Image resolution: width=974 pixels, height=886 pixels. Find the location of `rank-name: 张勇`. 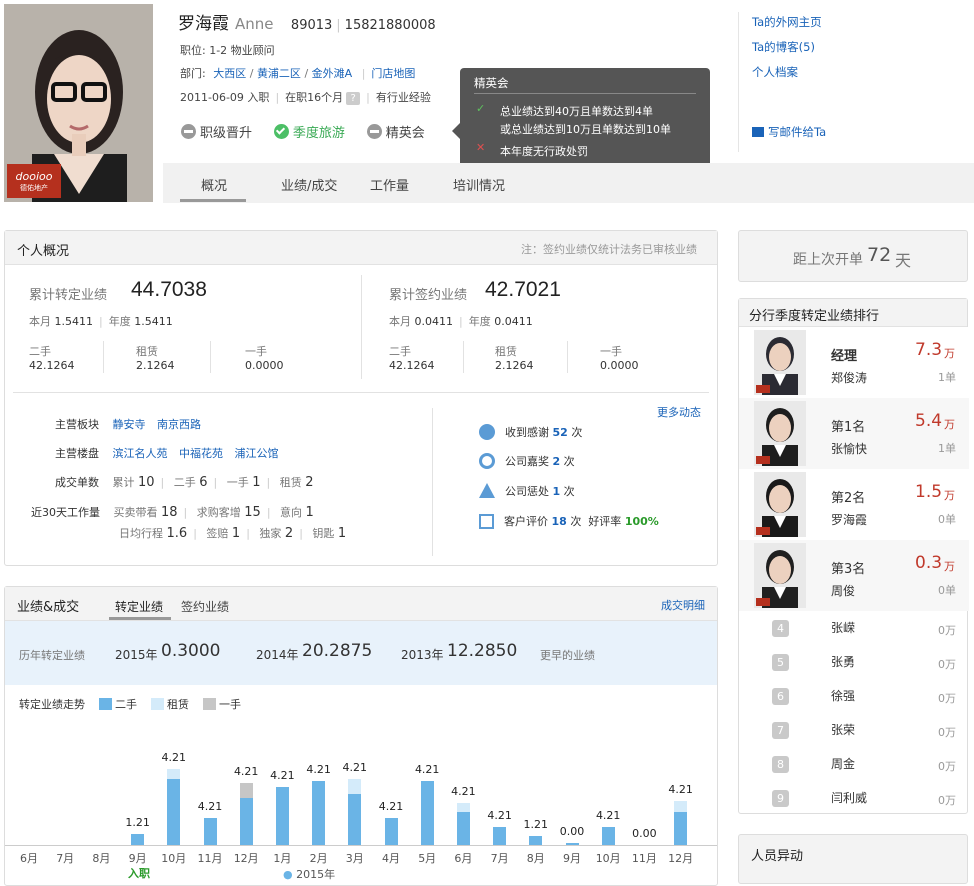

rank-name: 张勇 is located at coordinates (843, 662).